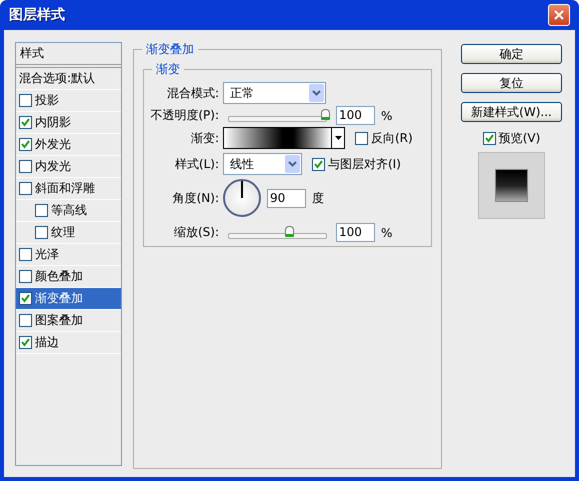 This screenshot has width=579, height=481. I want to click on style-item: 投影, so click(68, 101).